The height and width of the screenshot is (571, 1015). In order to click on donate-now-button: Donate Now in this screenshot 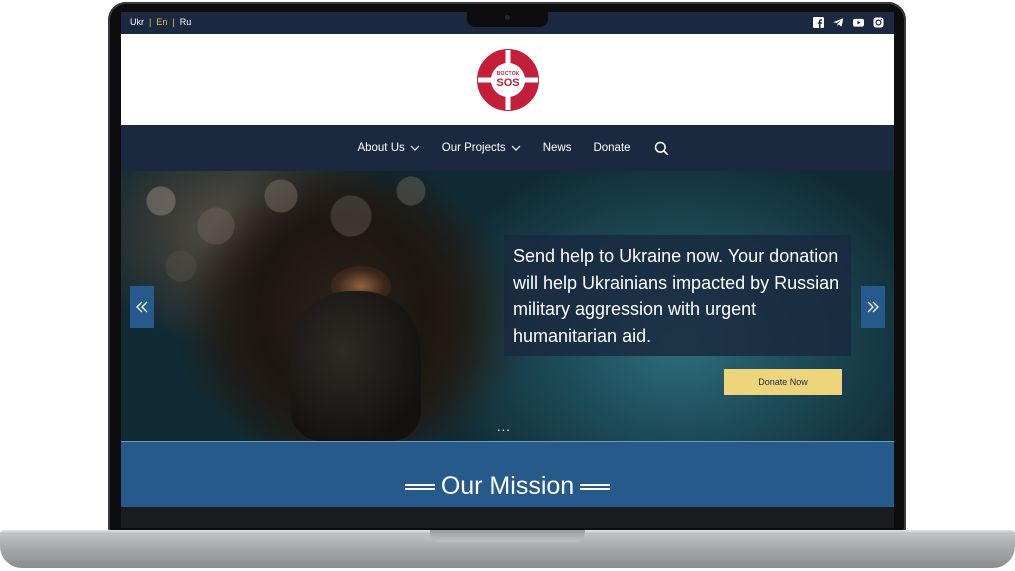, I will do `click(783, 382)`.